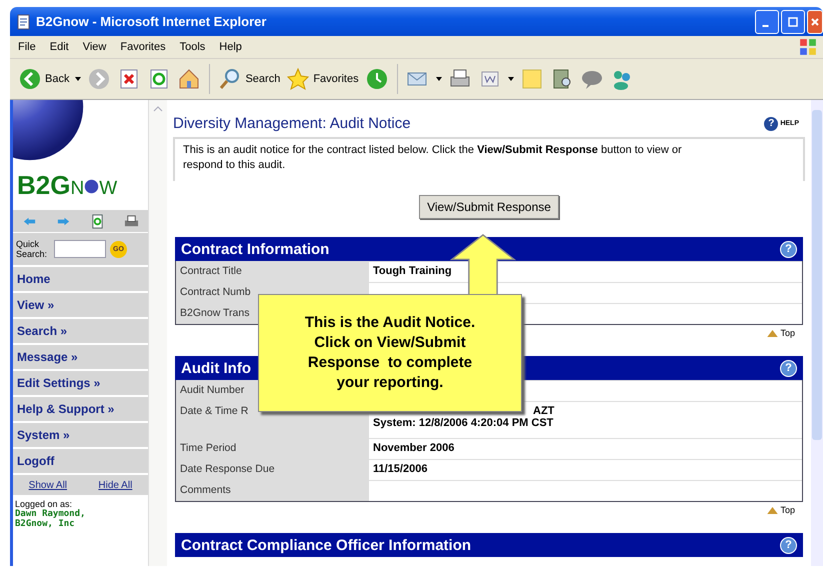 This screenshot has width=823, height=567. Describe the element at coordinates (193, 47) in the screenshot. I see `menu-item: Tools` at that location.